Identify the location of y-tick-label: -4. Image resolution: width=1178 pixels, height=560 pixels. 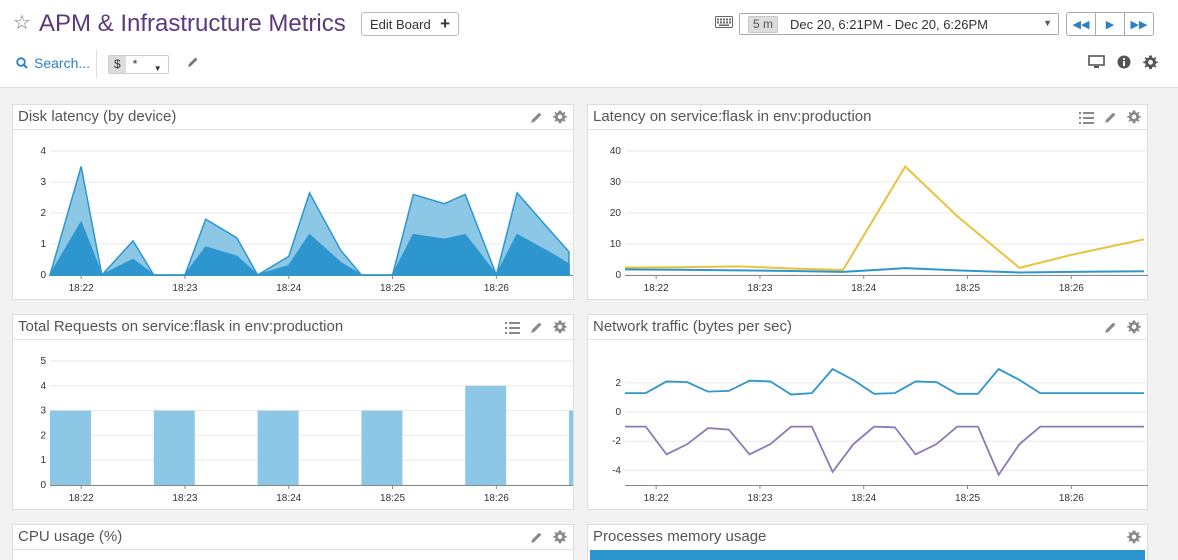
(616, 470).